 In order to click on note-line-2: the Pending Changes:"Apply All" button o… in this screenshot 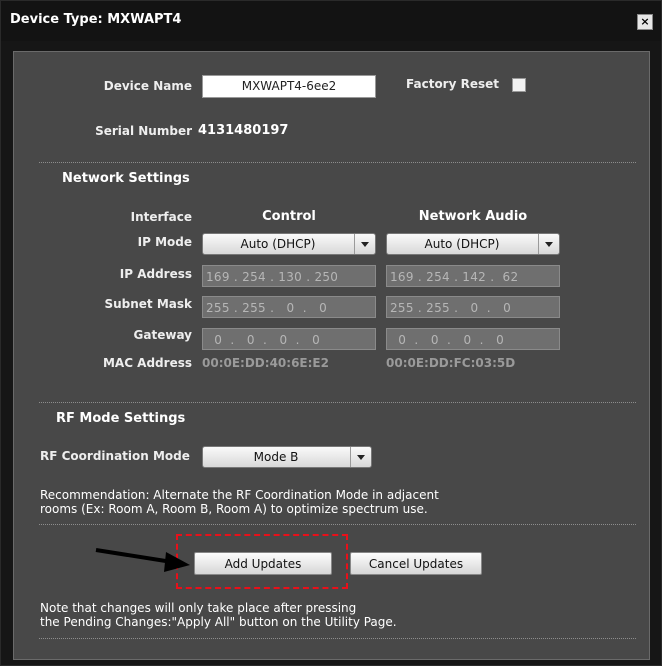, I will do `click(218, 622)`.